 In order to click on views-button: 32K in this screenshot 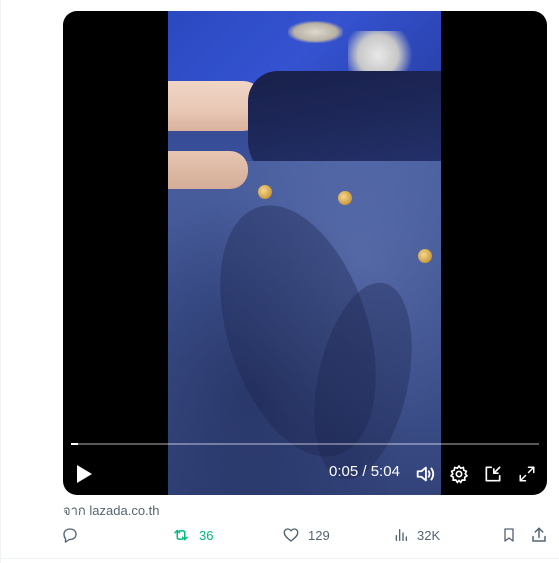, I will do `click(416, 535)`.